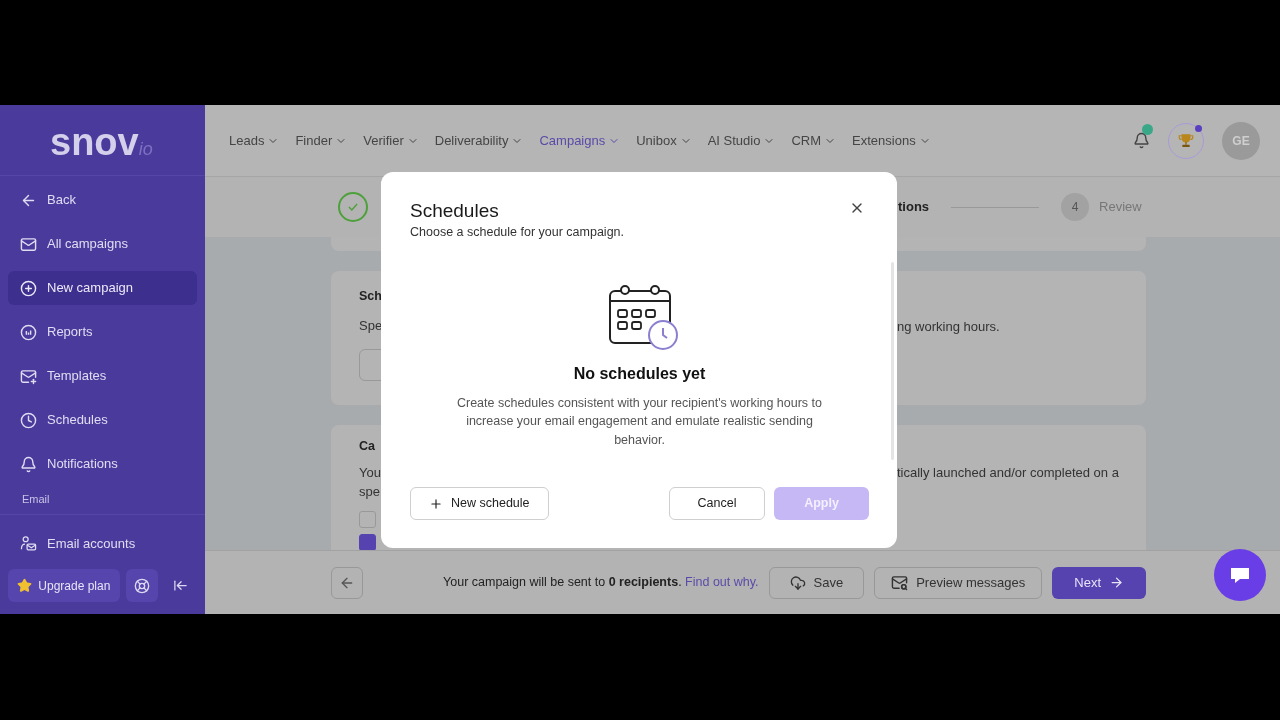 This screenshot has height=720, width=1280. What do you see at coordinates (1120, 207) in the screenshot?
I see `step-label: Review` at bounding box center [1120, 207].